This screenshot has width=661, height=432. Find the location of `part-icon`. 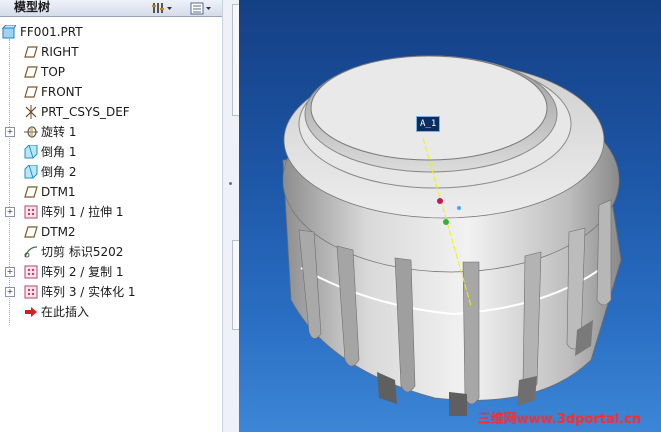

part-icon is located at coordinates (9, 32).